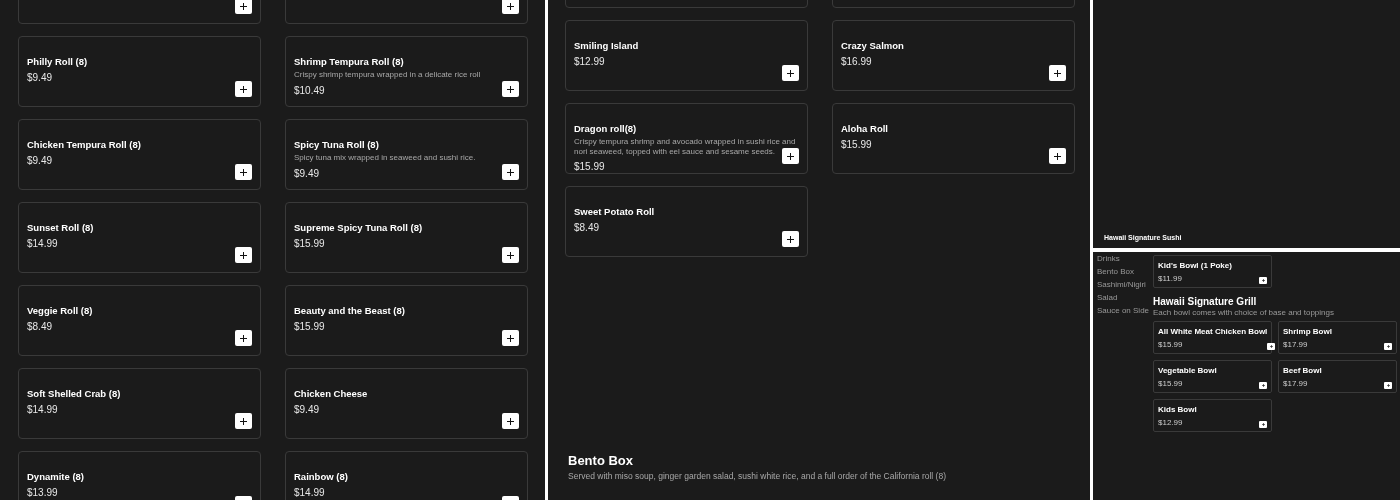 The image size is (1400, 500). I want to click on item-description: Spicy tuna mix wrapped in seaweed and sushi rice., so click(385, 158).